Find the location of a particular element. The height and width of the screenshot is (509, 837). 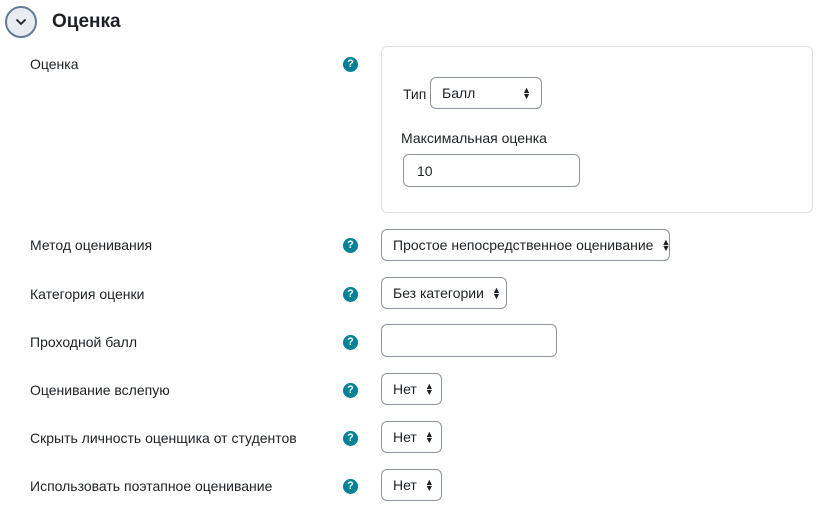

collapse-section-button is located at coordinates (21, 22).